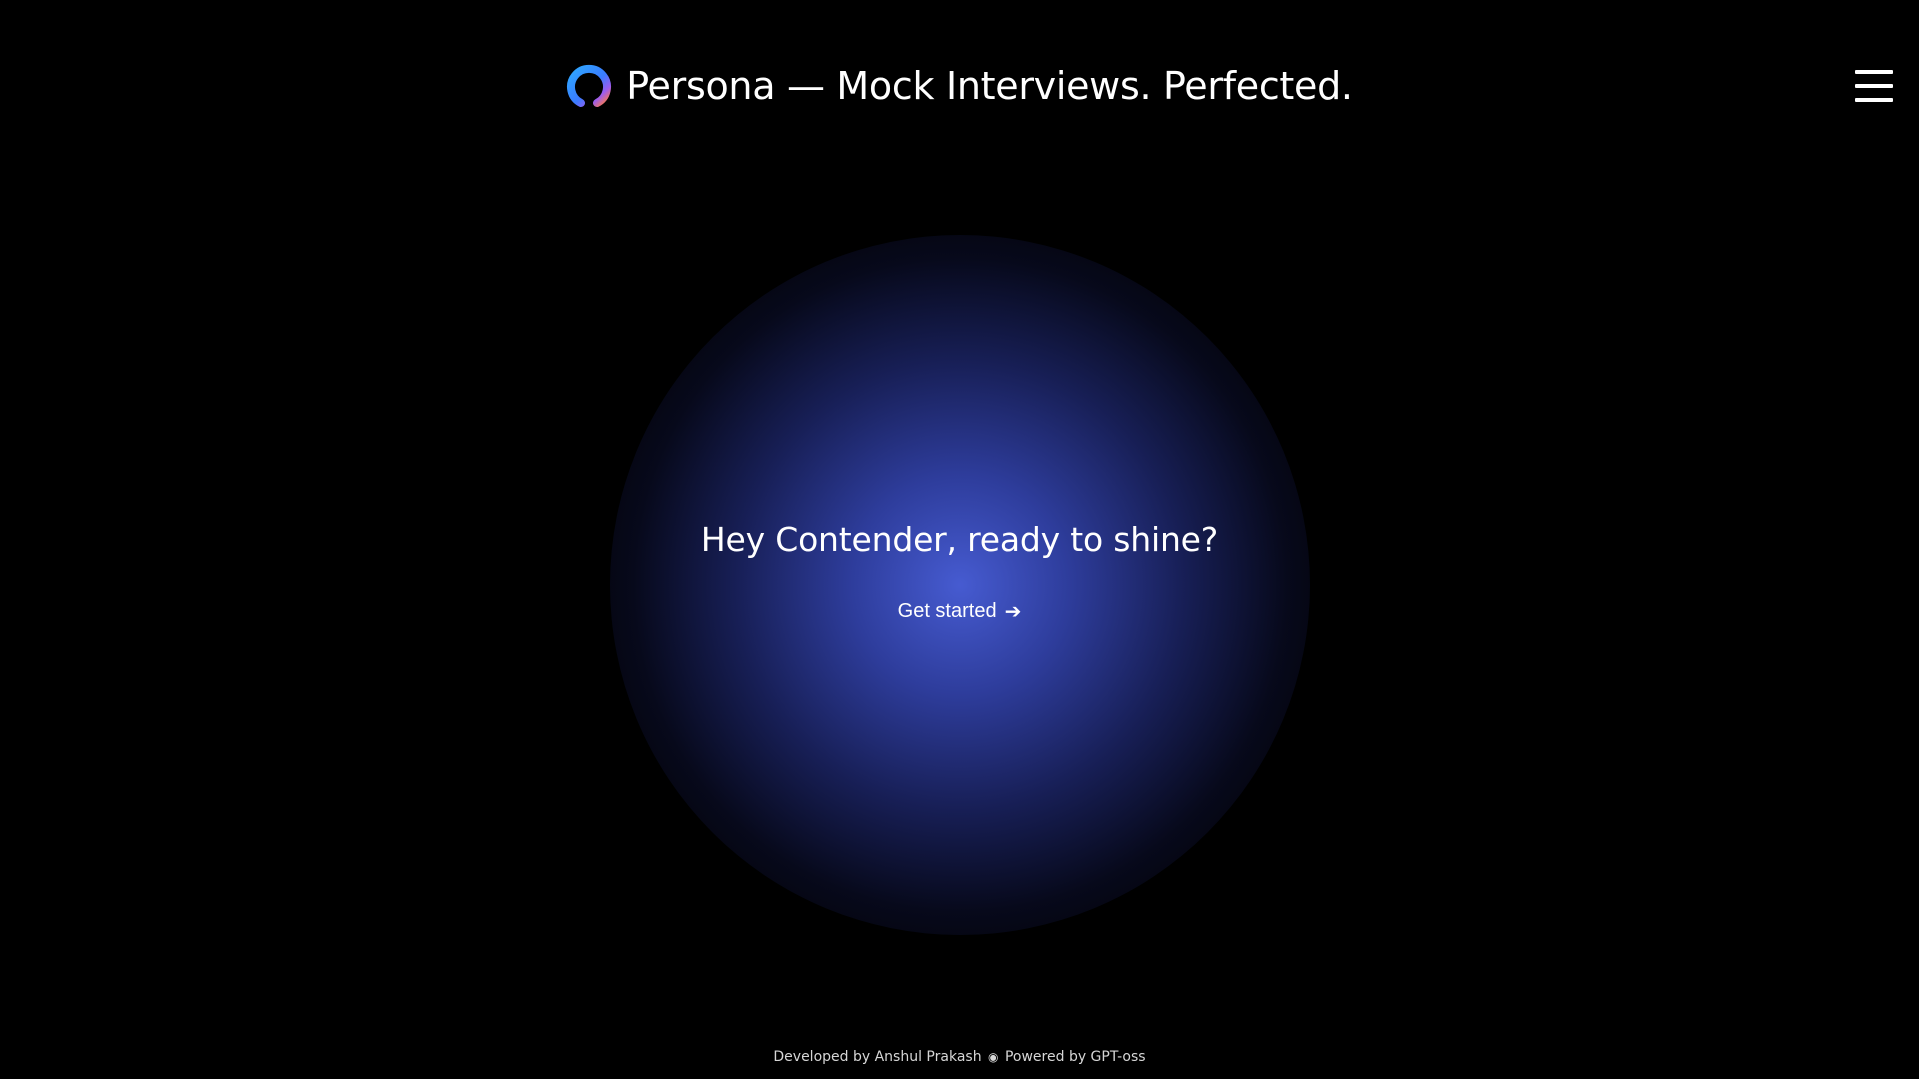 The image size is (1919, 1079). What do you see at coordinates (947, 610) in the screenshot?
I see `get-started-label: Get started` at bounding box center [947, 610].